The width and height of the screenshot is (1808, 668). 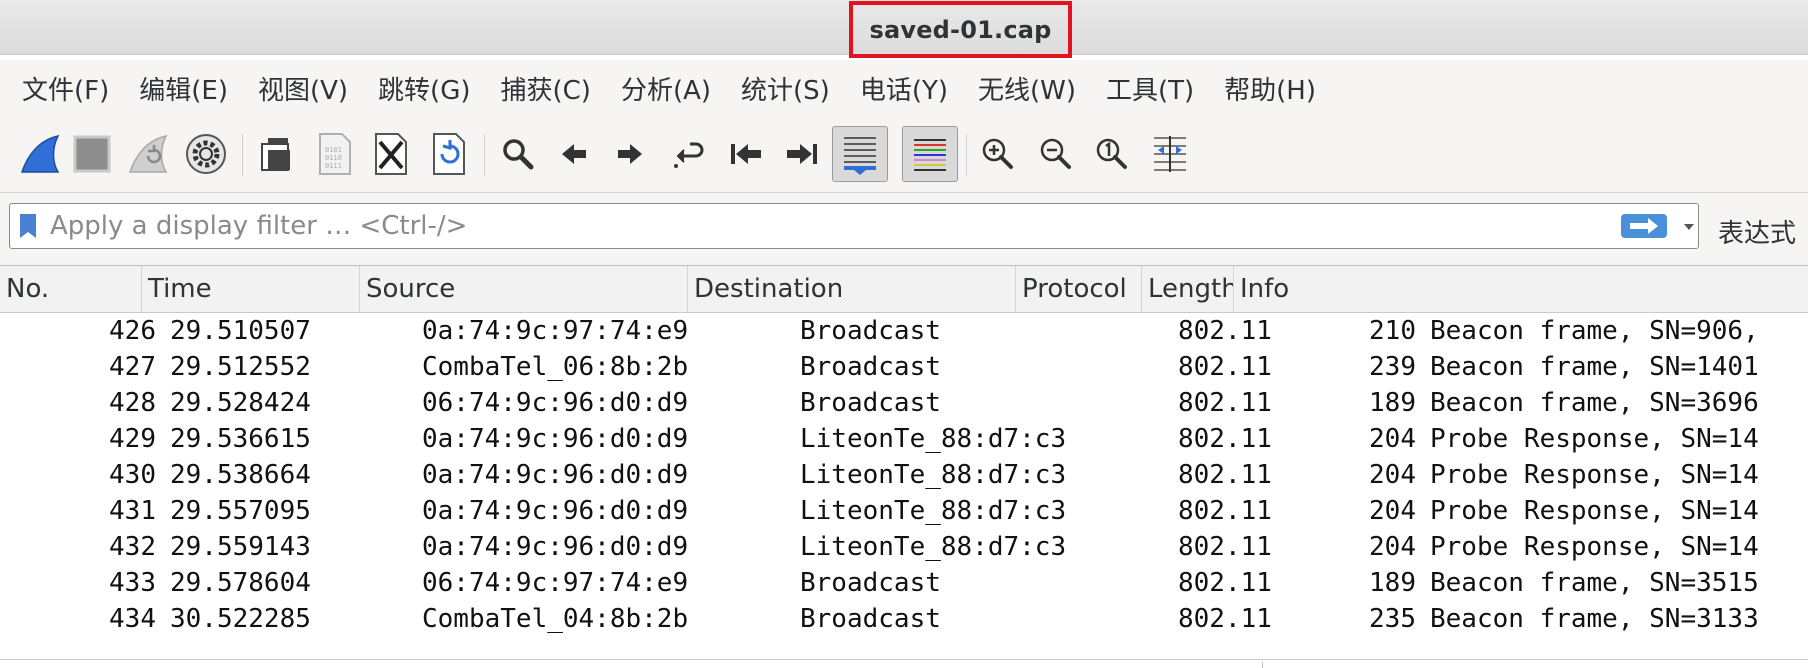 What do you see at coordinates (852, 289) in the screenshot?
I see `column-header-destination: Destination` at bounding box center [852, 289].